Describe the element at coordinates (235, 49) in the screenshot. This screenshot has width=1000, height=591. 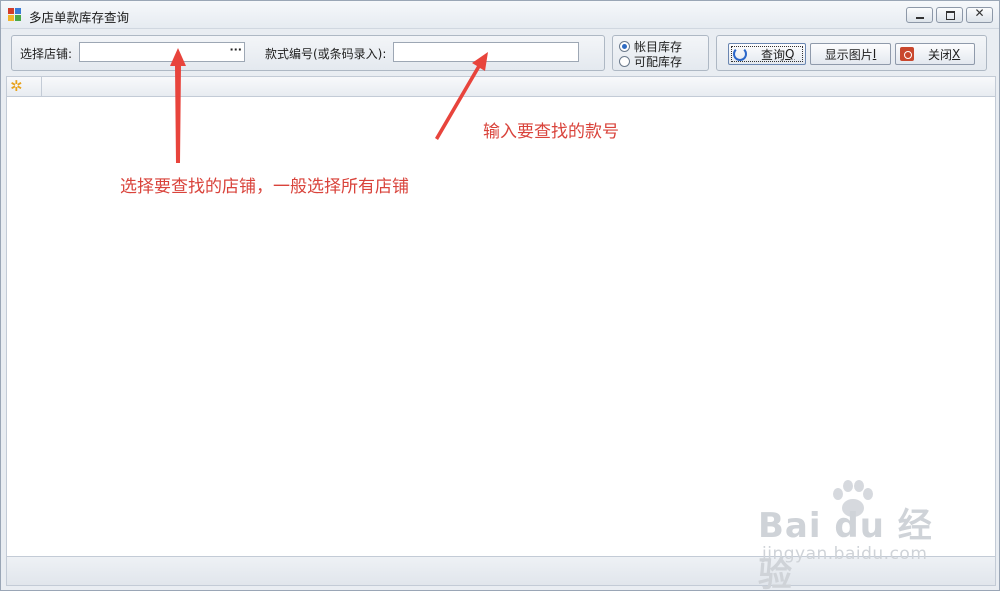
I see `store-browse-button: ···` at that location.